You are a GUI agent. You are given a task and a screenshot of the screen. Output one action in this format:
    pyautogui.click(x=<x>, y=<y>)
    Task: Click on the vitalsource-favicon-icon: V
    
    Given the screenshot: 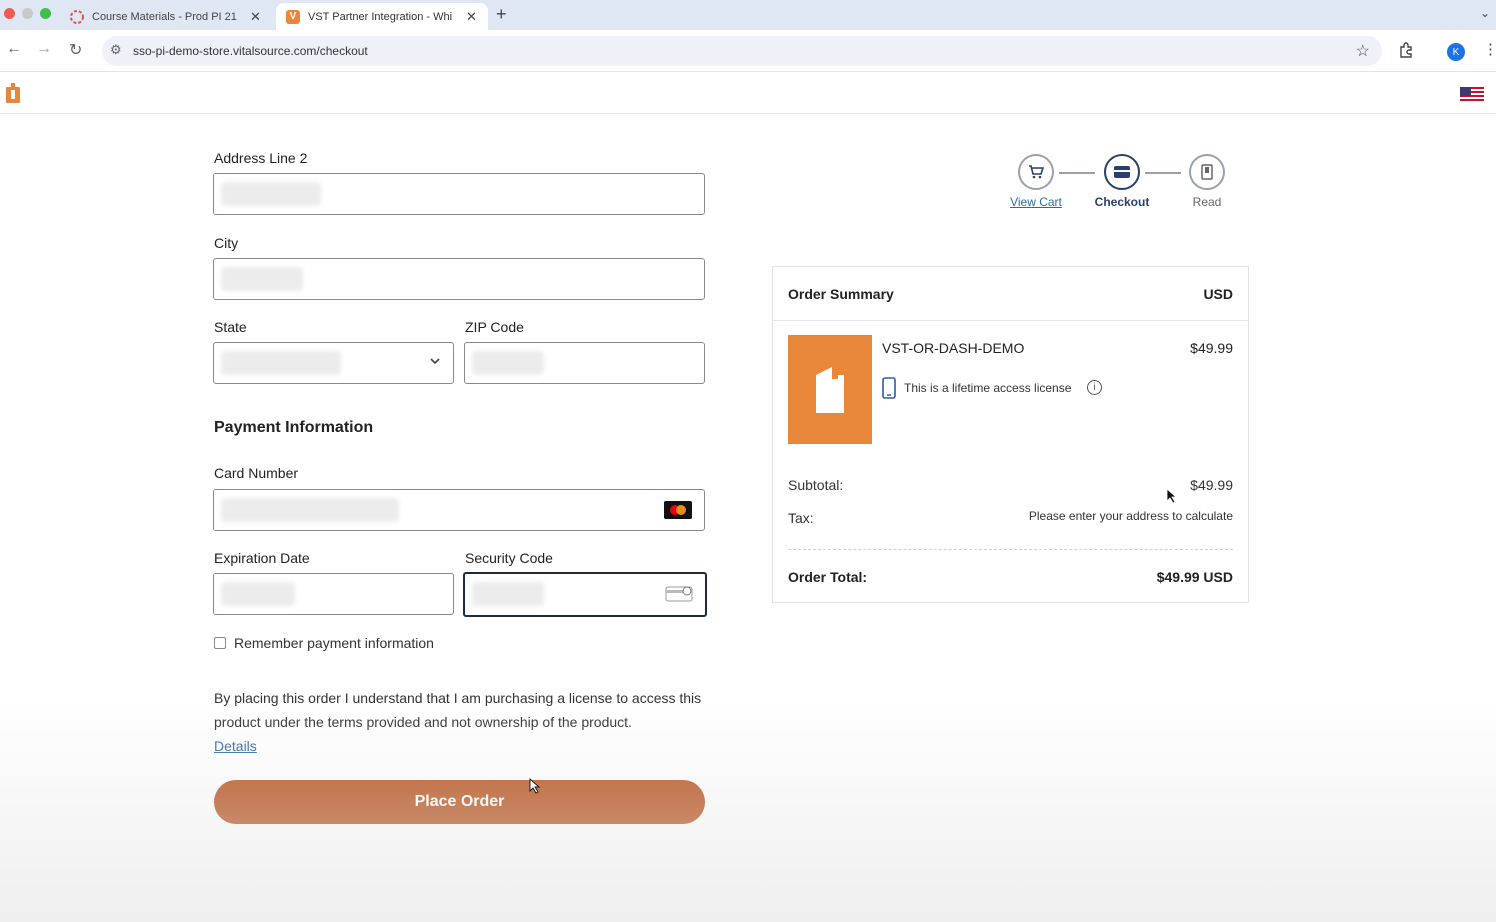 What is the action you would take?
    pyautogui.click(x=293, y=16)
    